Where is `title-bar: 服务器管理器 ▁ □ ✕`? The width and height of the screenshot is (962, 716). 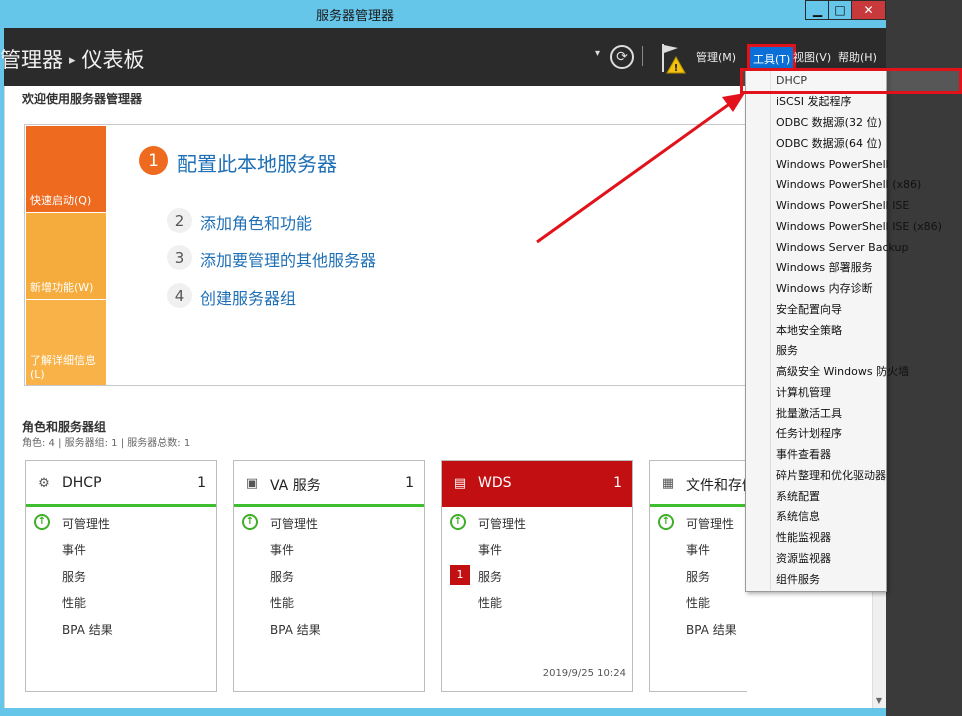 title-bar: 服务器管理器 ▁ □ ✕ is located at coordinates (443, 14).